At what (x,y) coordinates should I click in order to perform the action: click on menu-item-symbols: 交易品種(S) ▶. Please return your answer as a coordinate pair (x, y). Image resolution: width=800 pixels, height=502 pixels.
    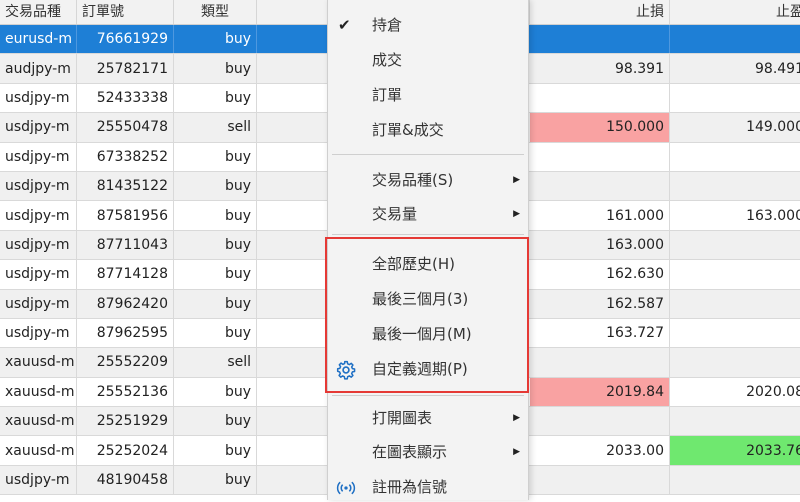
    Looking at the image, I should click on (428, 180).